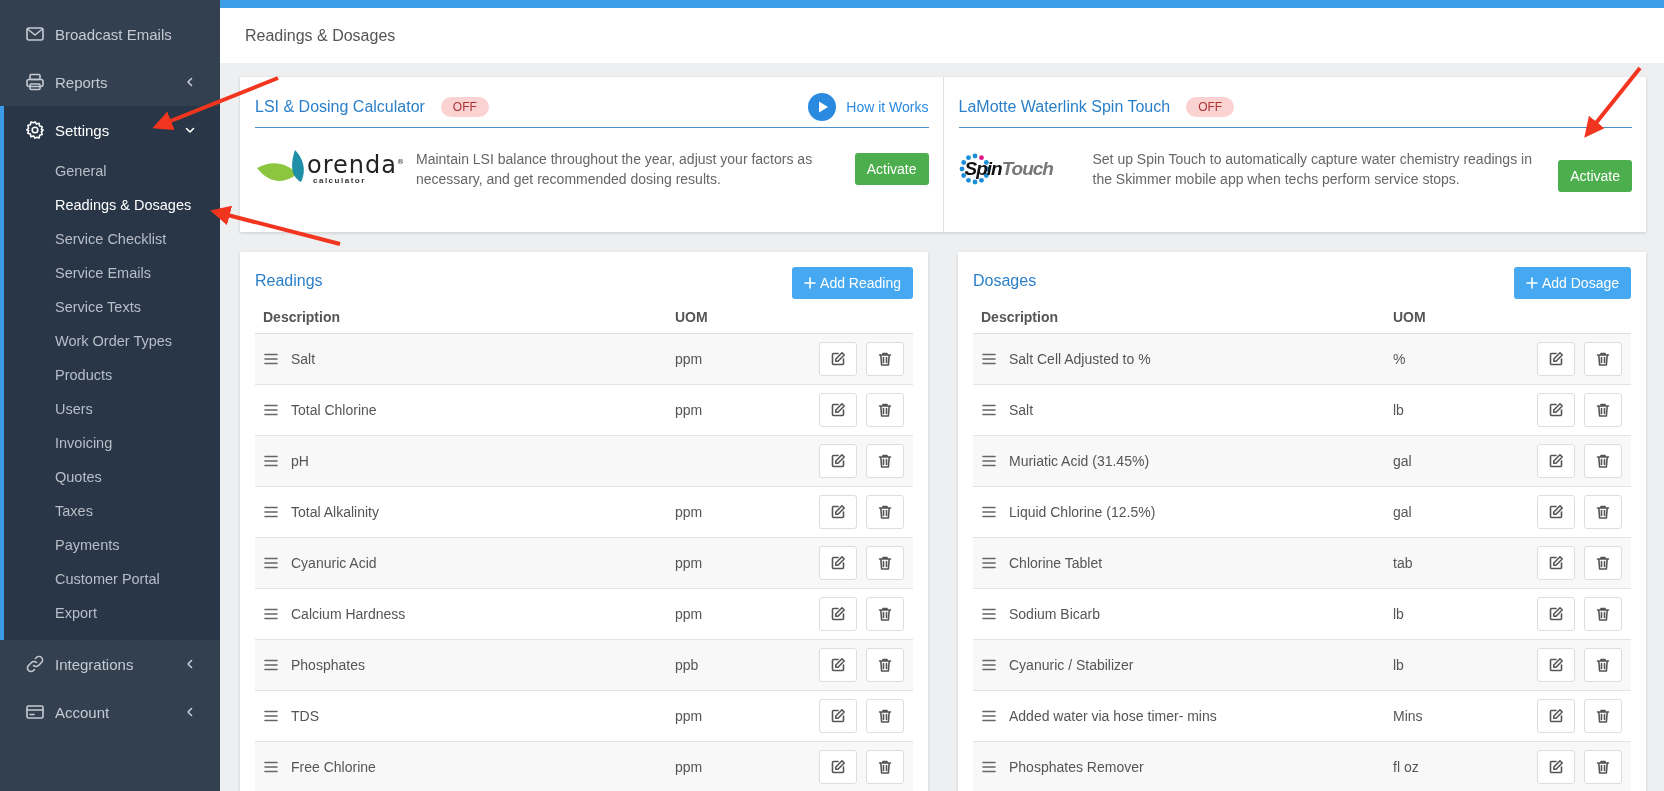  I want to click on sidebar-subitem: Service Texts, so click(72, 307).